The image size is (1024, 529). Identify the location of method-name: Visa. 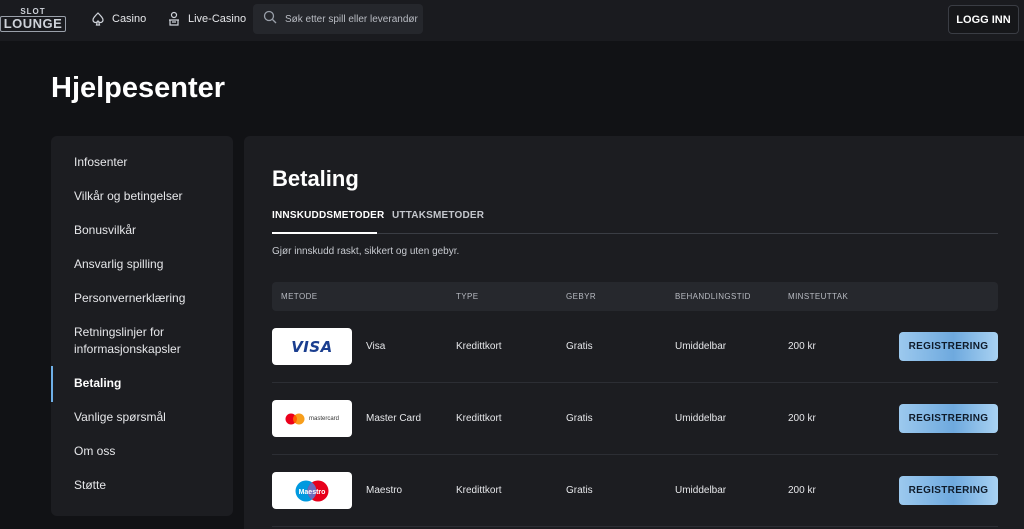
(376, 346).